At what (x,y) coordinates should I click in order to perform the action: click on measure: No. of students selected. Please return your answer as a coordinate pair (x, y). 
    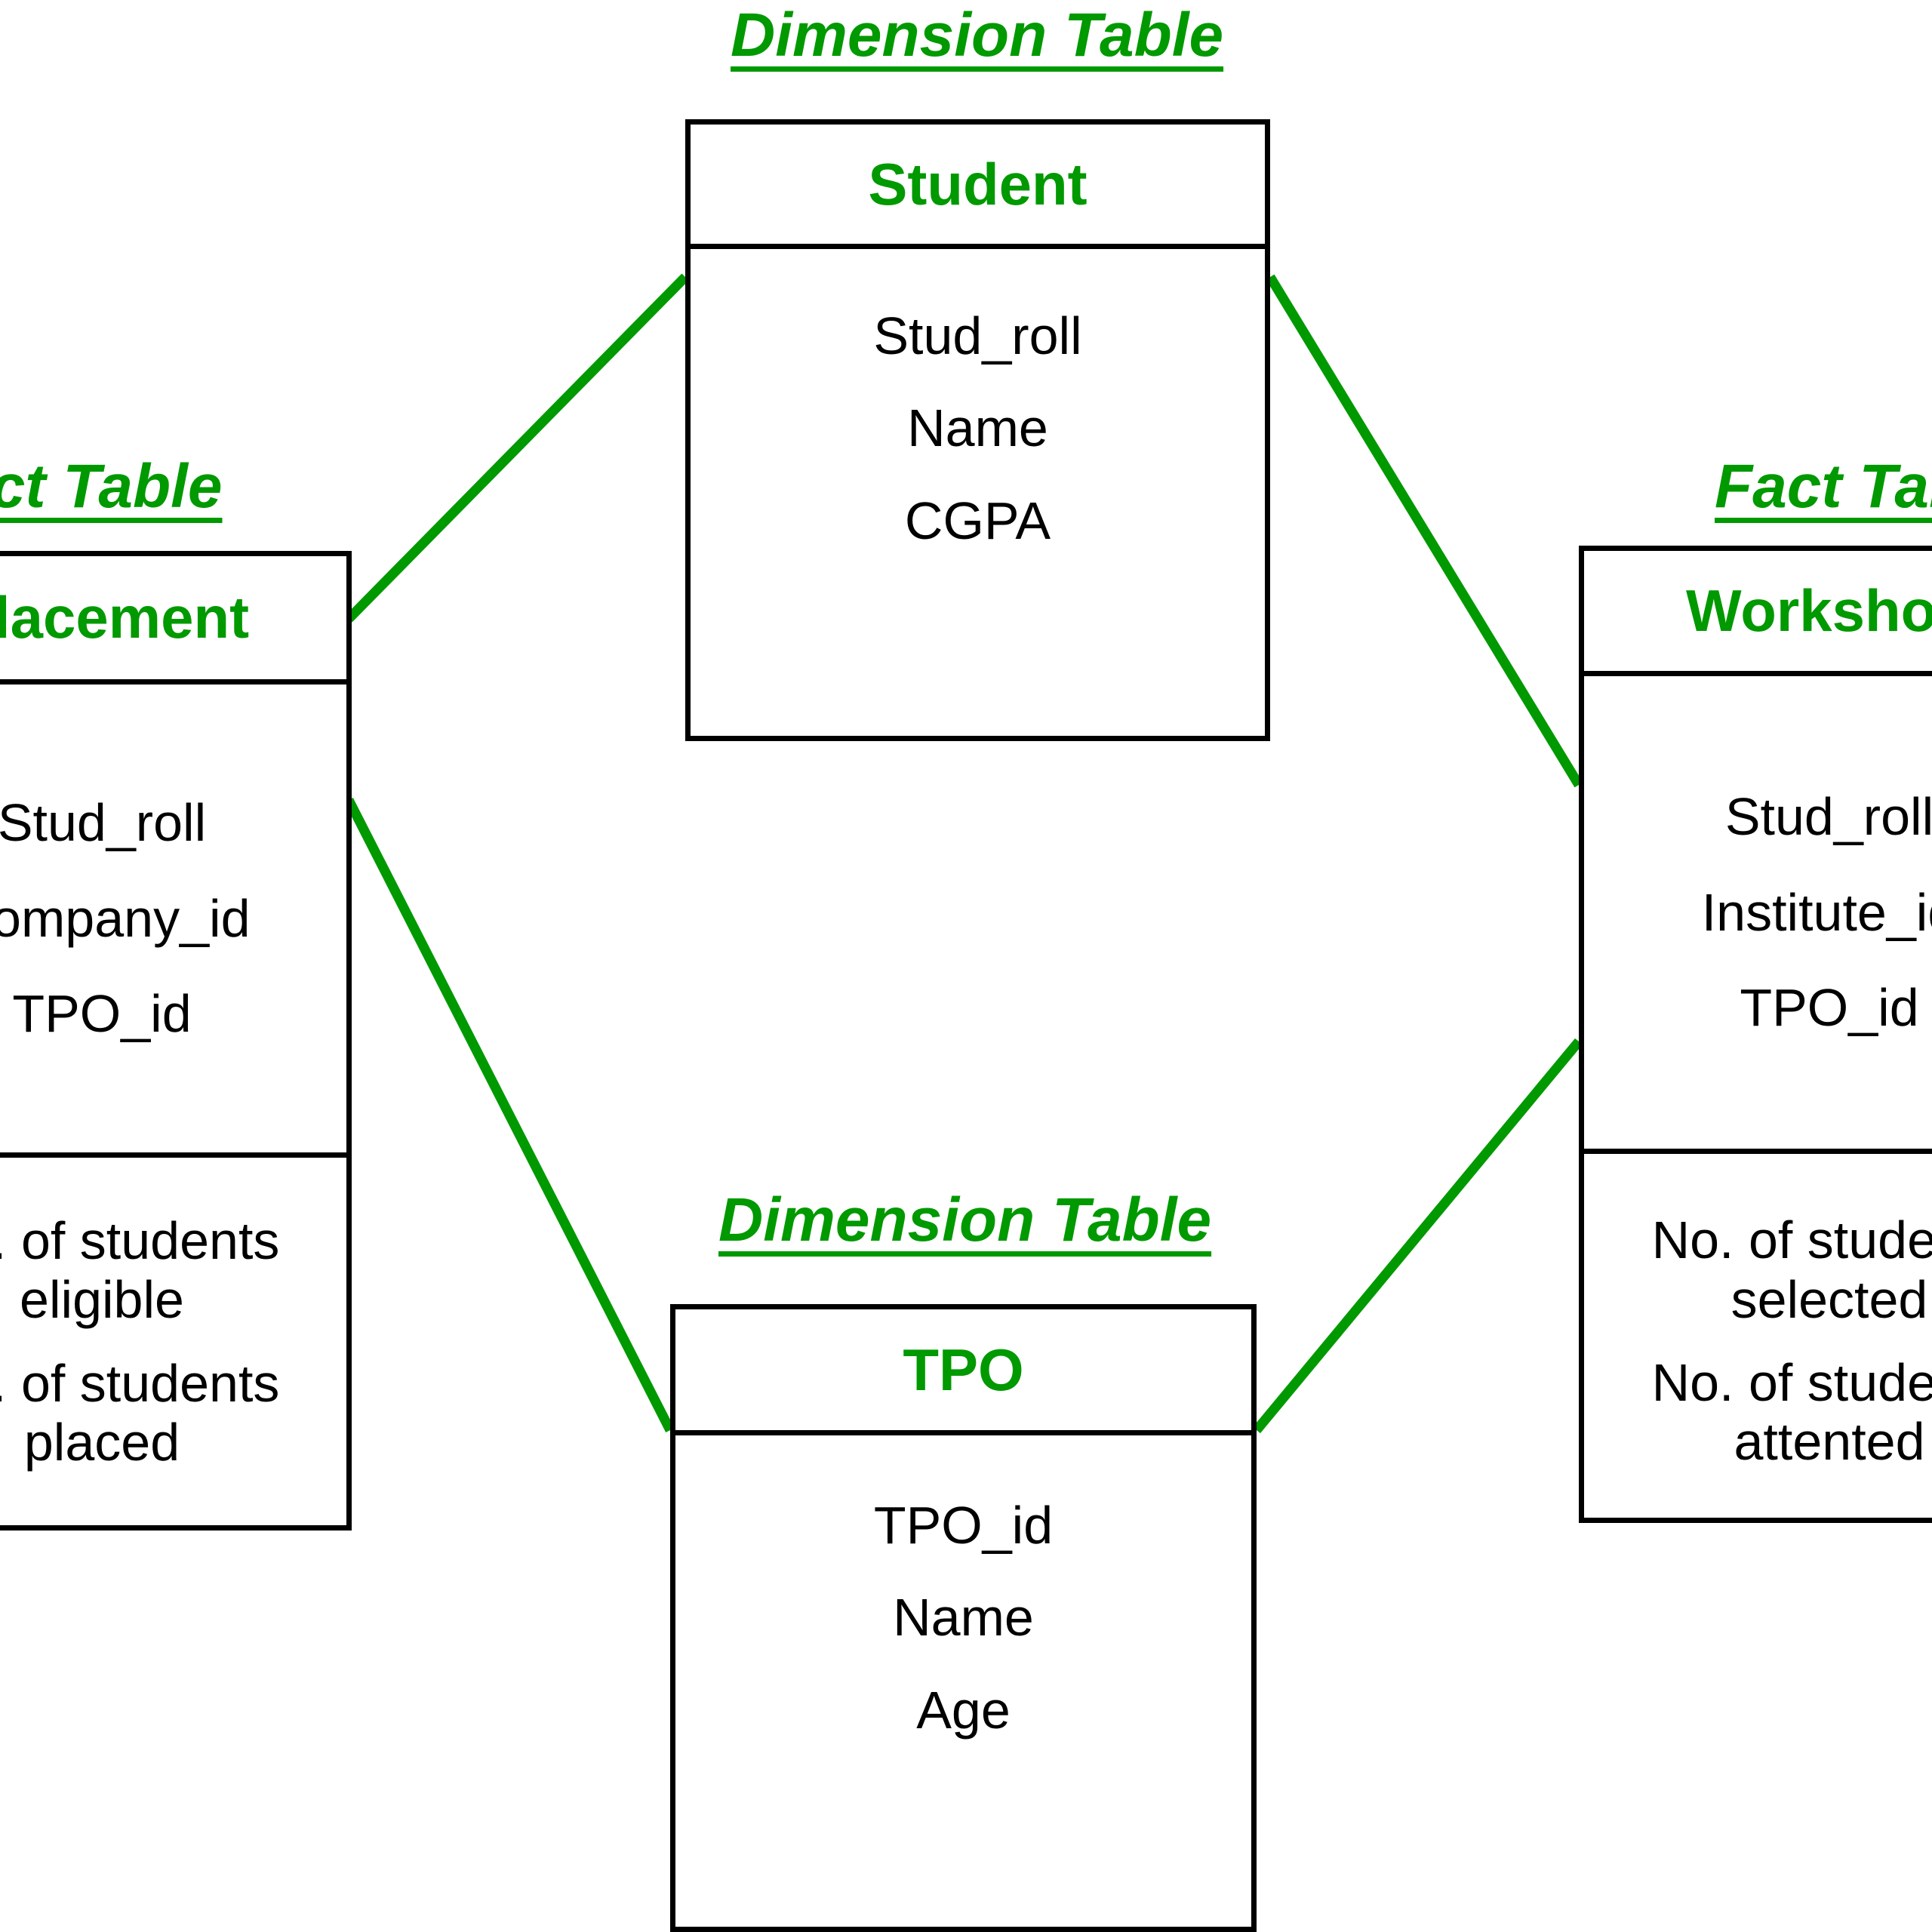
    Looking at the image, I should click on (1791, 1270).